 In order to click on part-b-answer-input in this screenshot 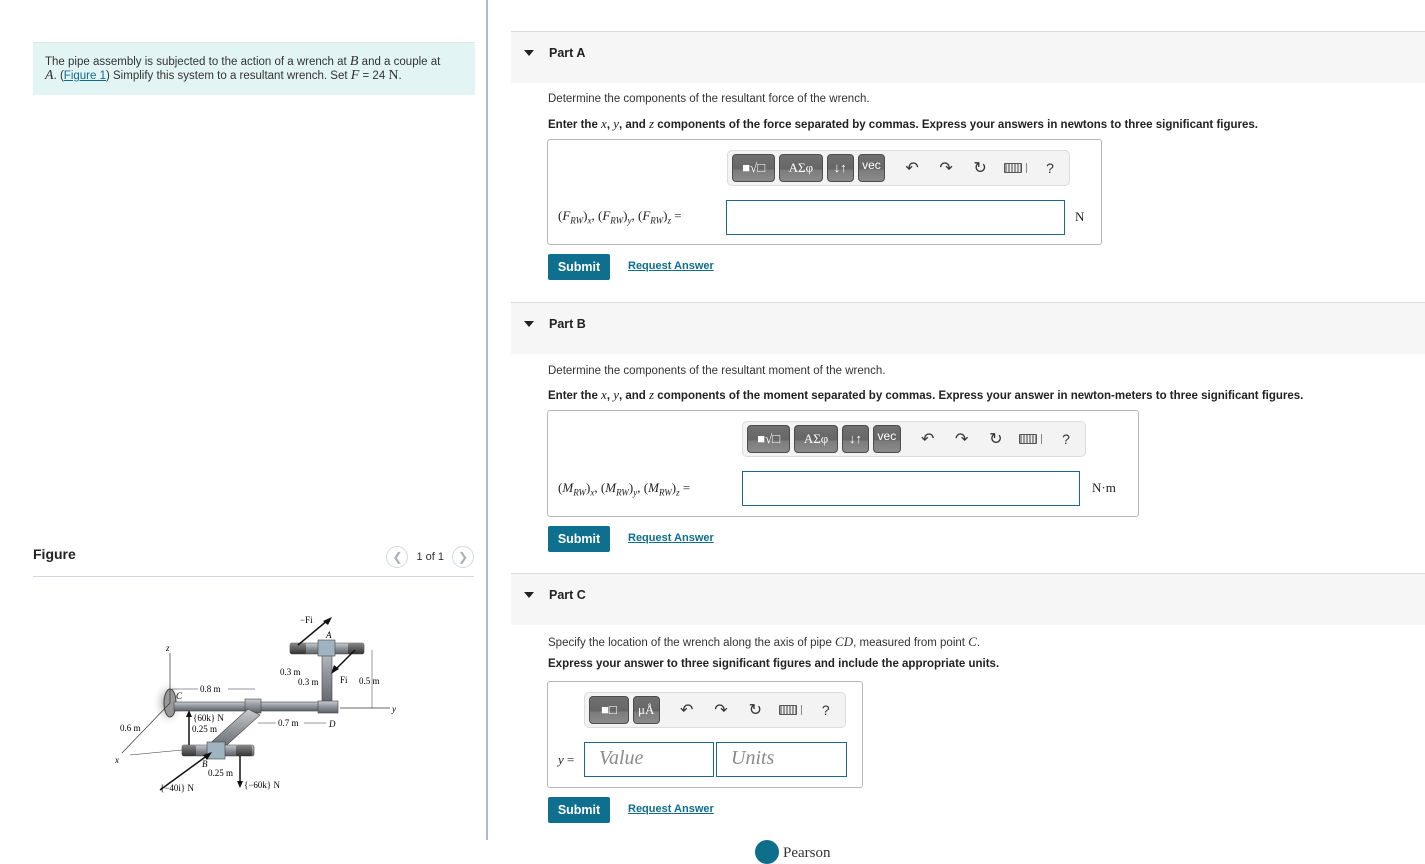, I will do `click(911, 488)`.